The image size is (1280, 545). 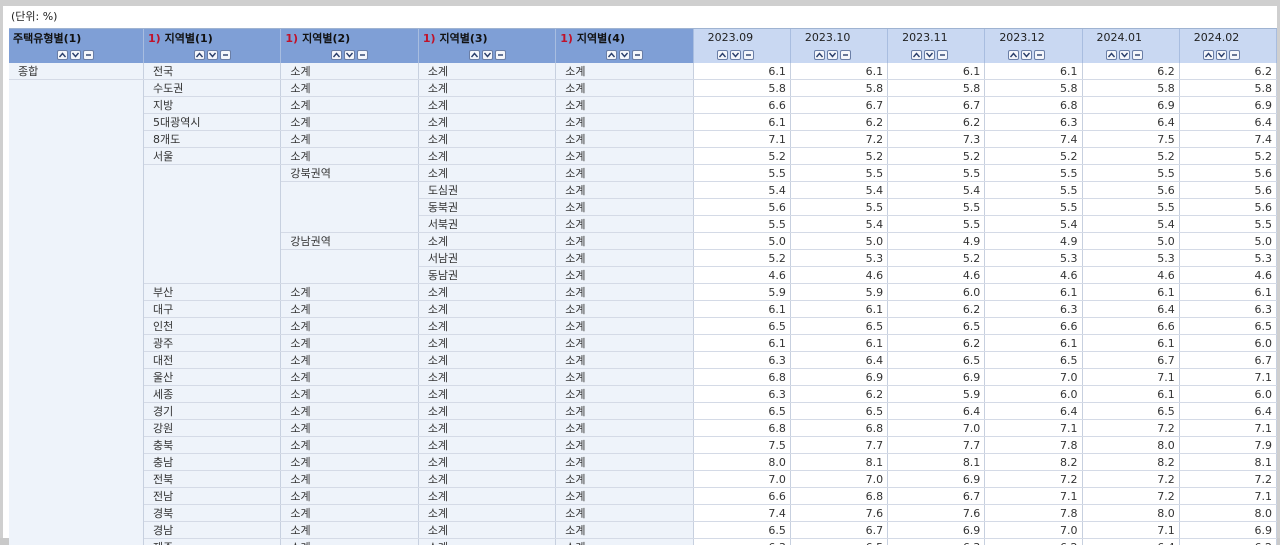 What do you see at coordinates (643, 275) in the screenshot?
I see `table-row: 동남권소계4.64.64.64.64.64.6` at bounding box center [643, 275].